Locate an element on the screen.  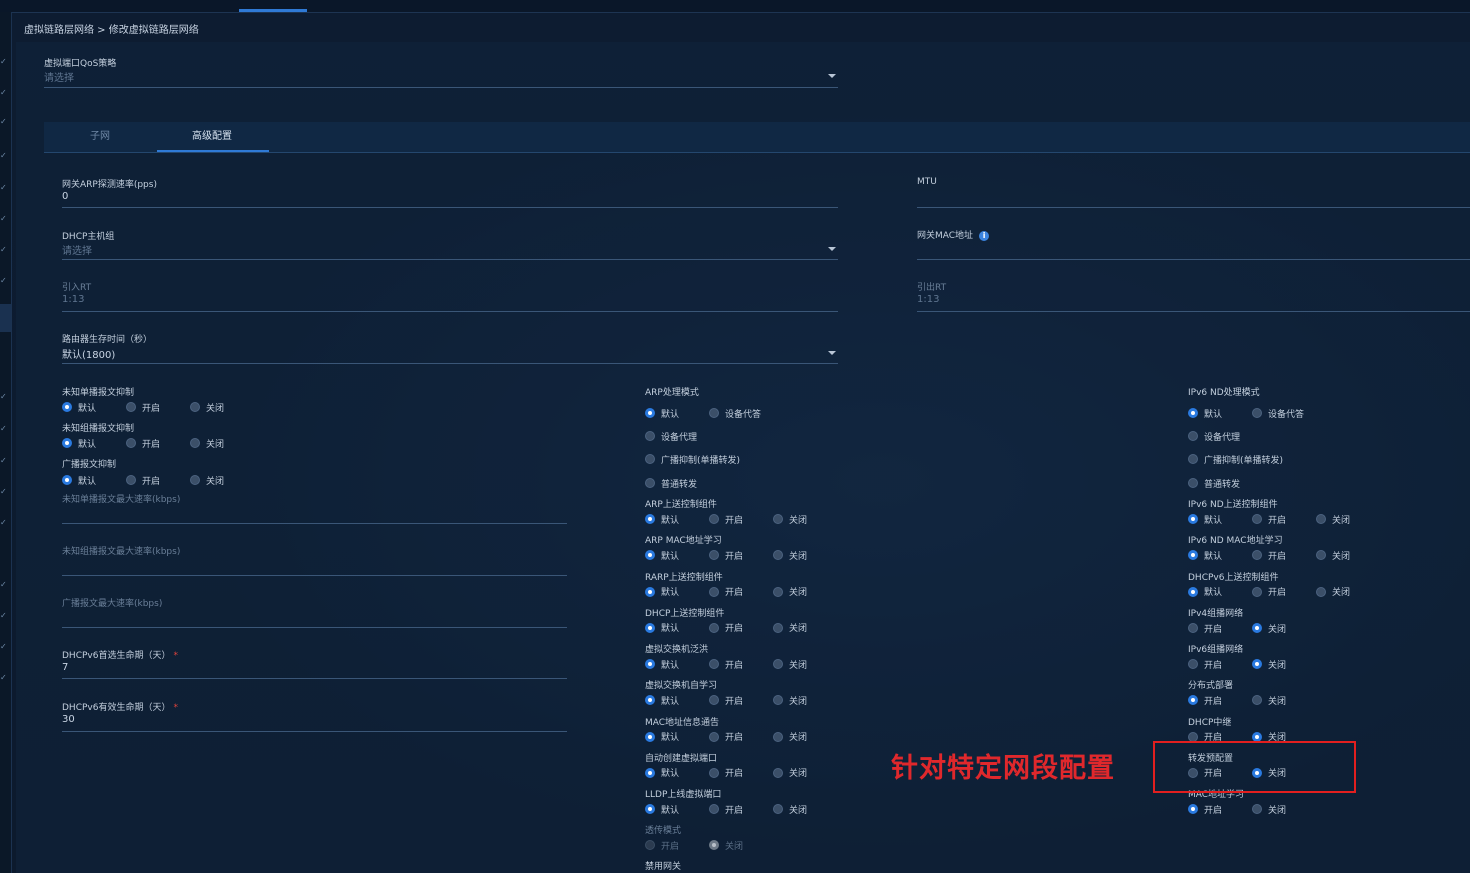
arp-rate-input: 0 is located at coordinates (65, 196).